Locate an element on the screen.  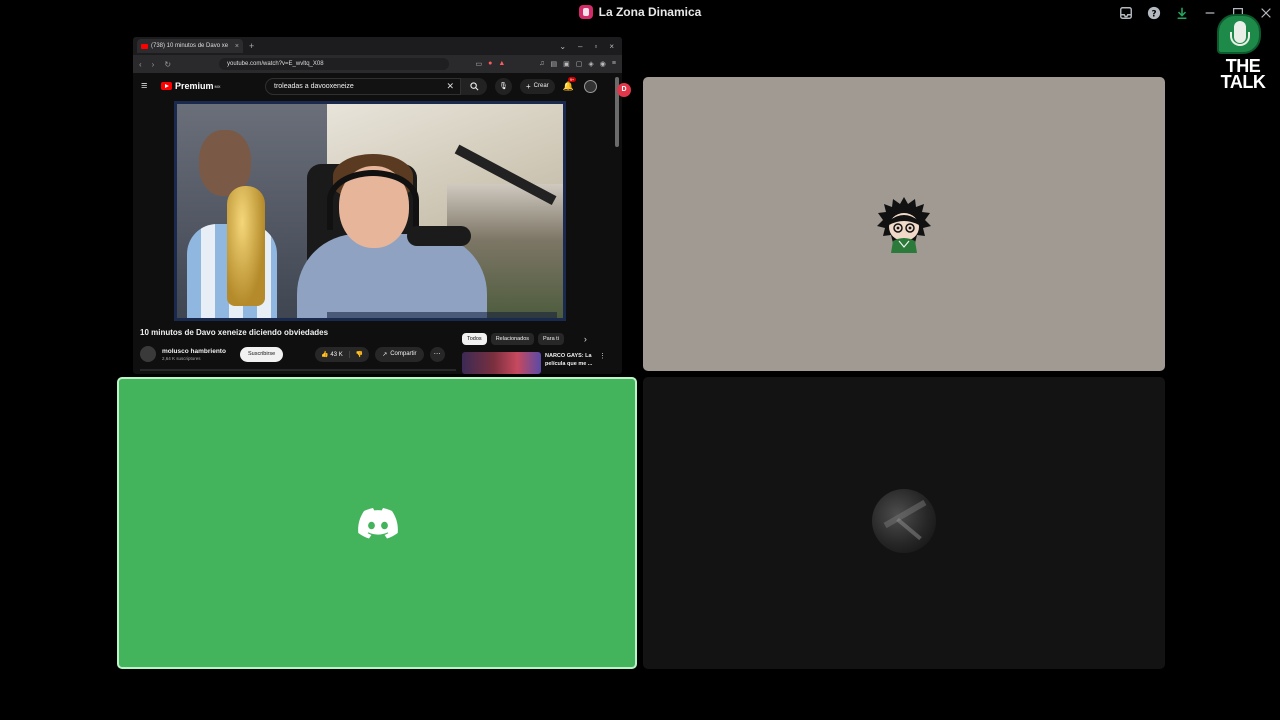
youtube-favicon is located at coordinates (144, 46).